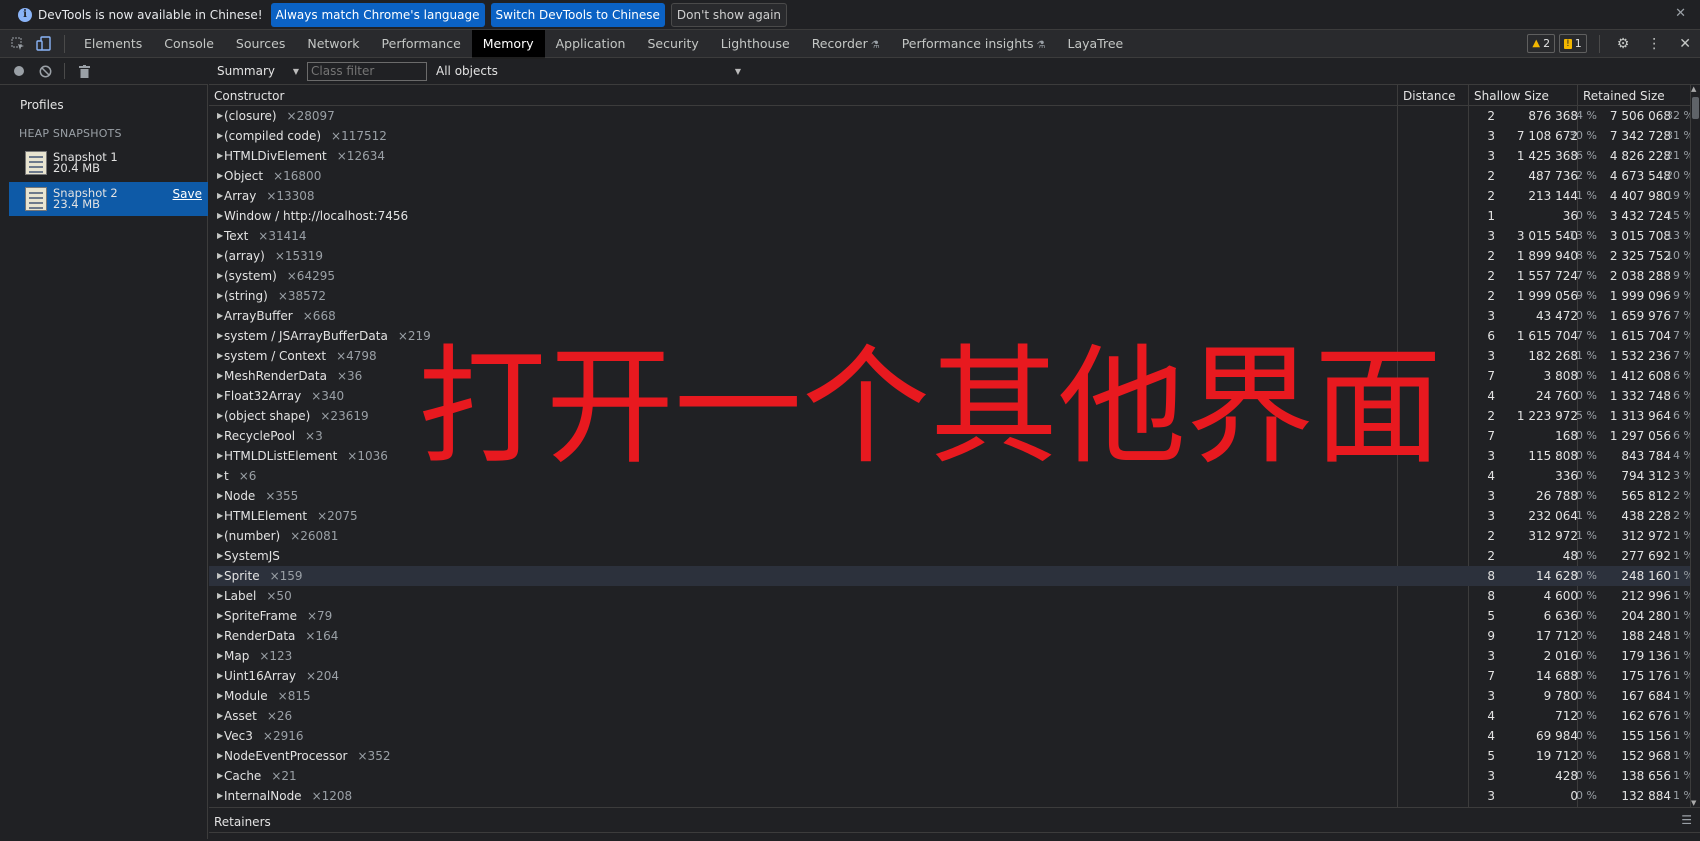  What do you see at coordinates (951, 636) in the screenshot?
I see `table-row: ▶ RenderData ×164 9 17 712 0 % 188 248 1 %` at bounding box center [951, 636].